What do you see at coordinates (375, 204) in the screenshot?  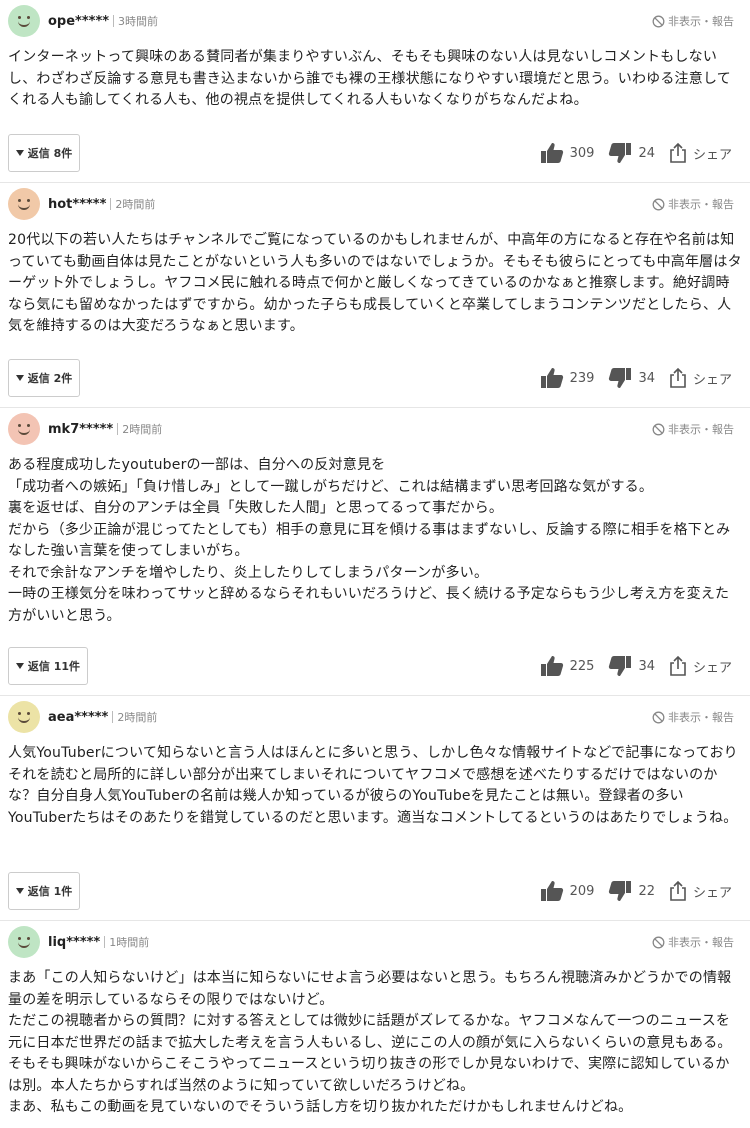 I see `comment-header: hot***** 2時間前 非表示・報告` at bounding box center [375, 204].